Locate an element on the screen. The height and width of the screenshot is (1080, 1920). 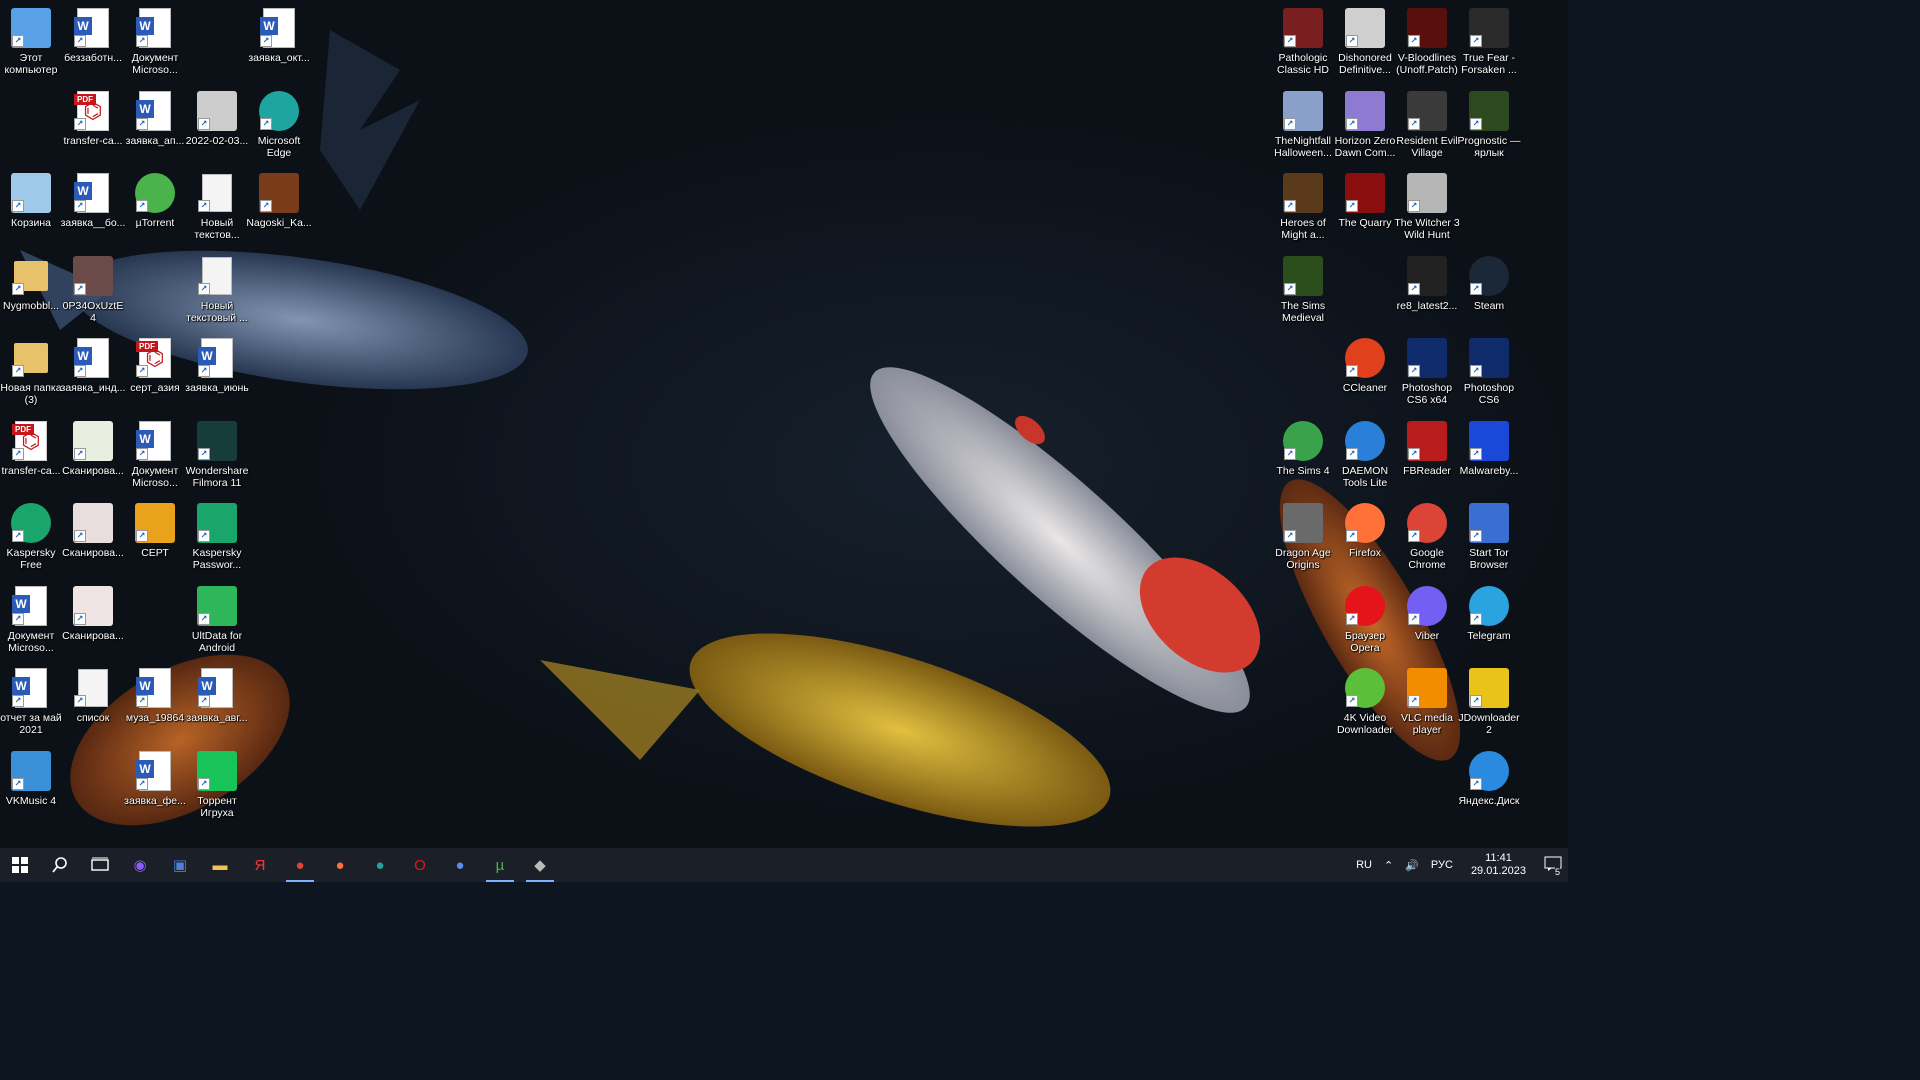
desktop-icon: ↗ The Sims 4 is located at coordinates (1303, 457).